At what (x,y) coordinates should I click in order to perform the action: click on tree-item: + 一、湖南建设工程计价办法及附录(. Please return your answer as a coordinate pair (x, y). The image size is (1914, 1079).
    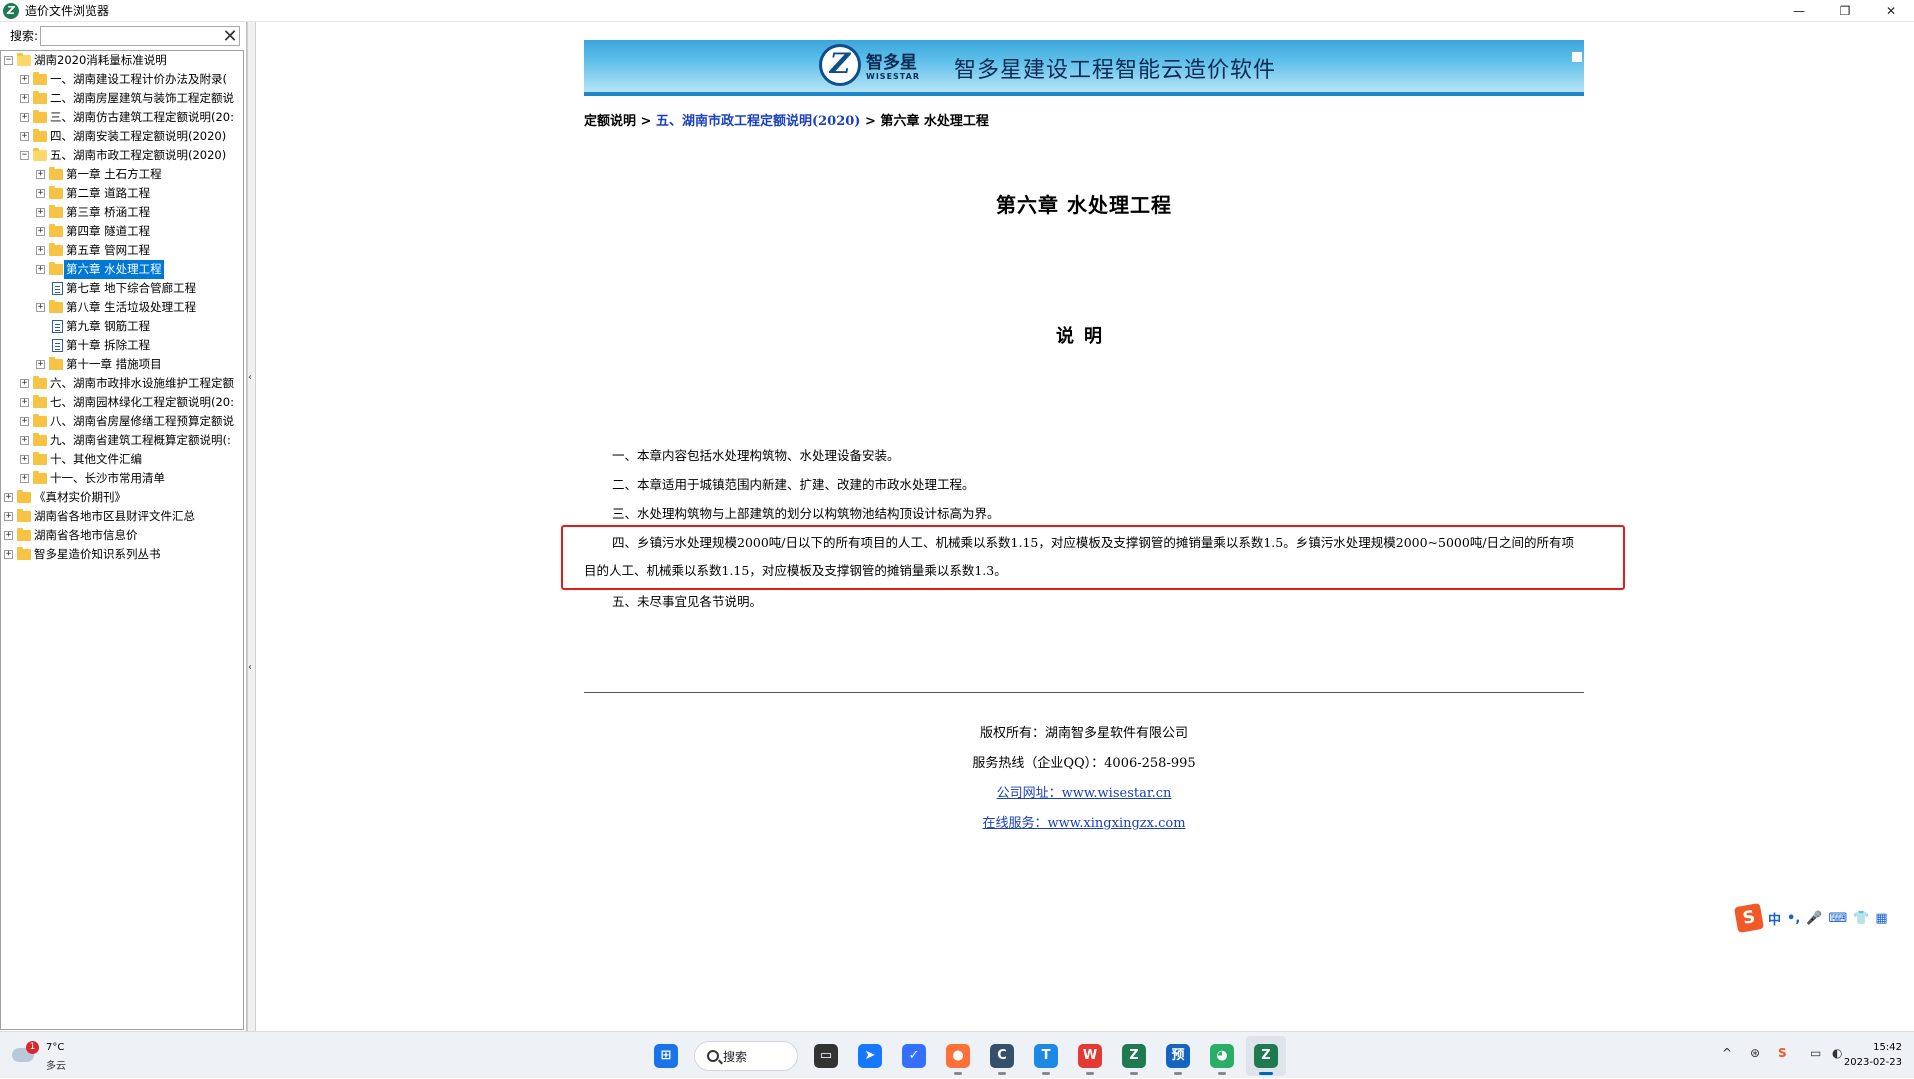
    Looking at the image, I should click on (122, 79).